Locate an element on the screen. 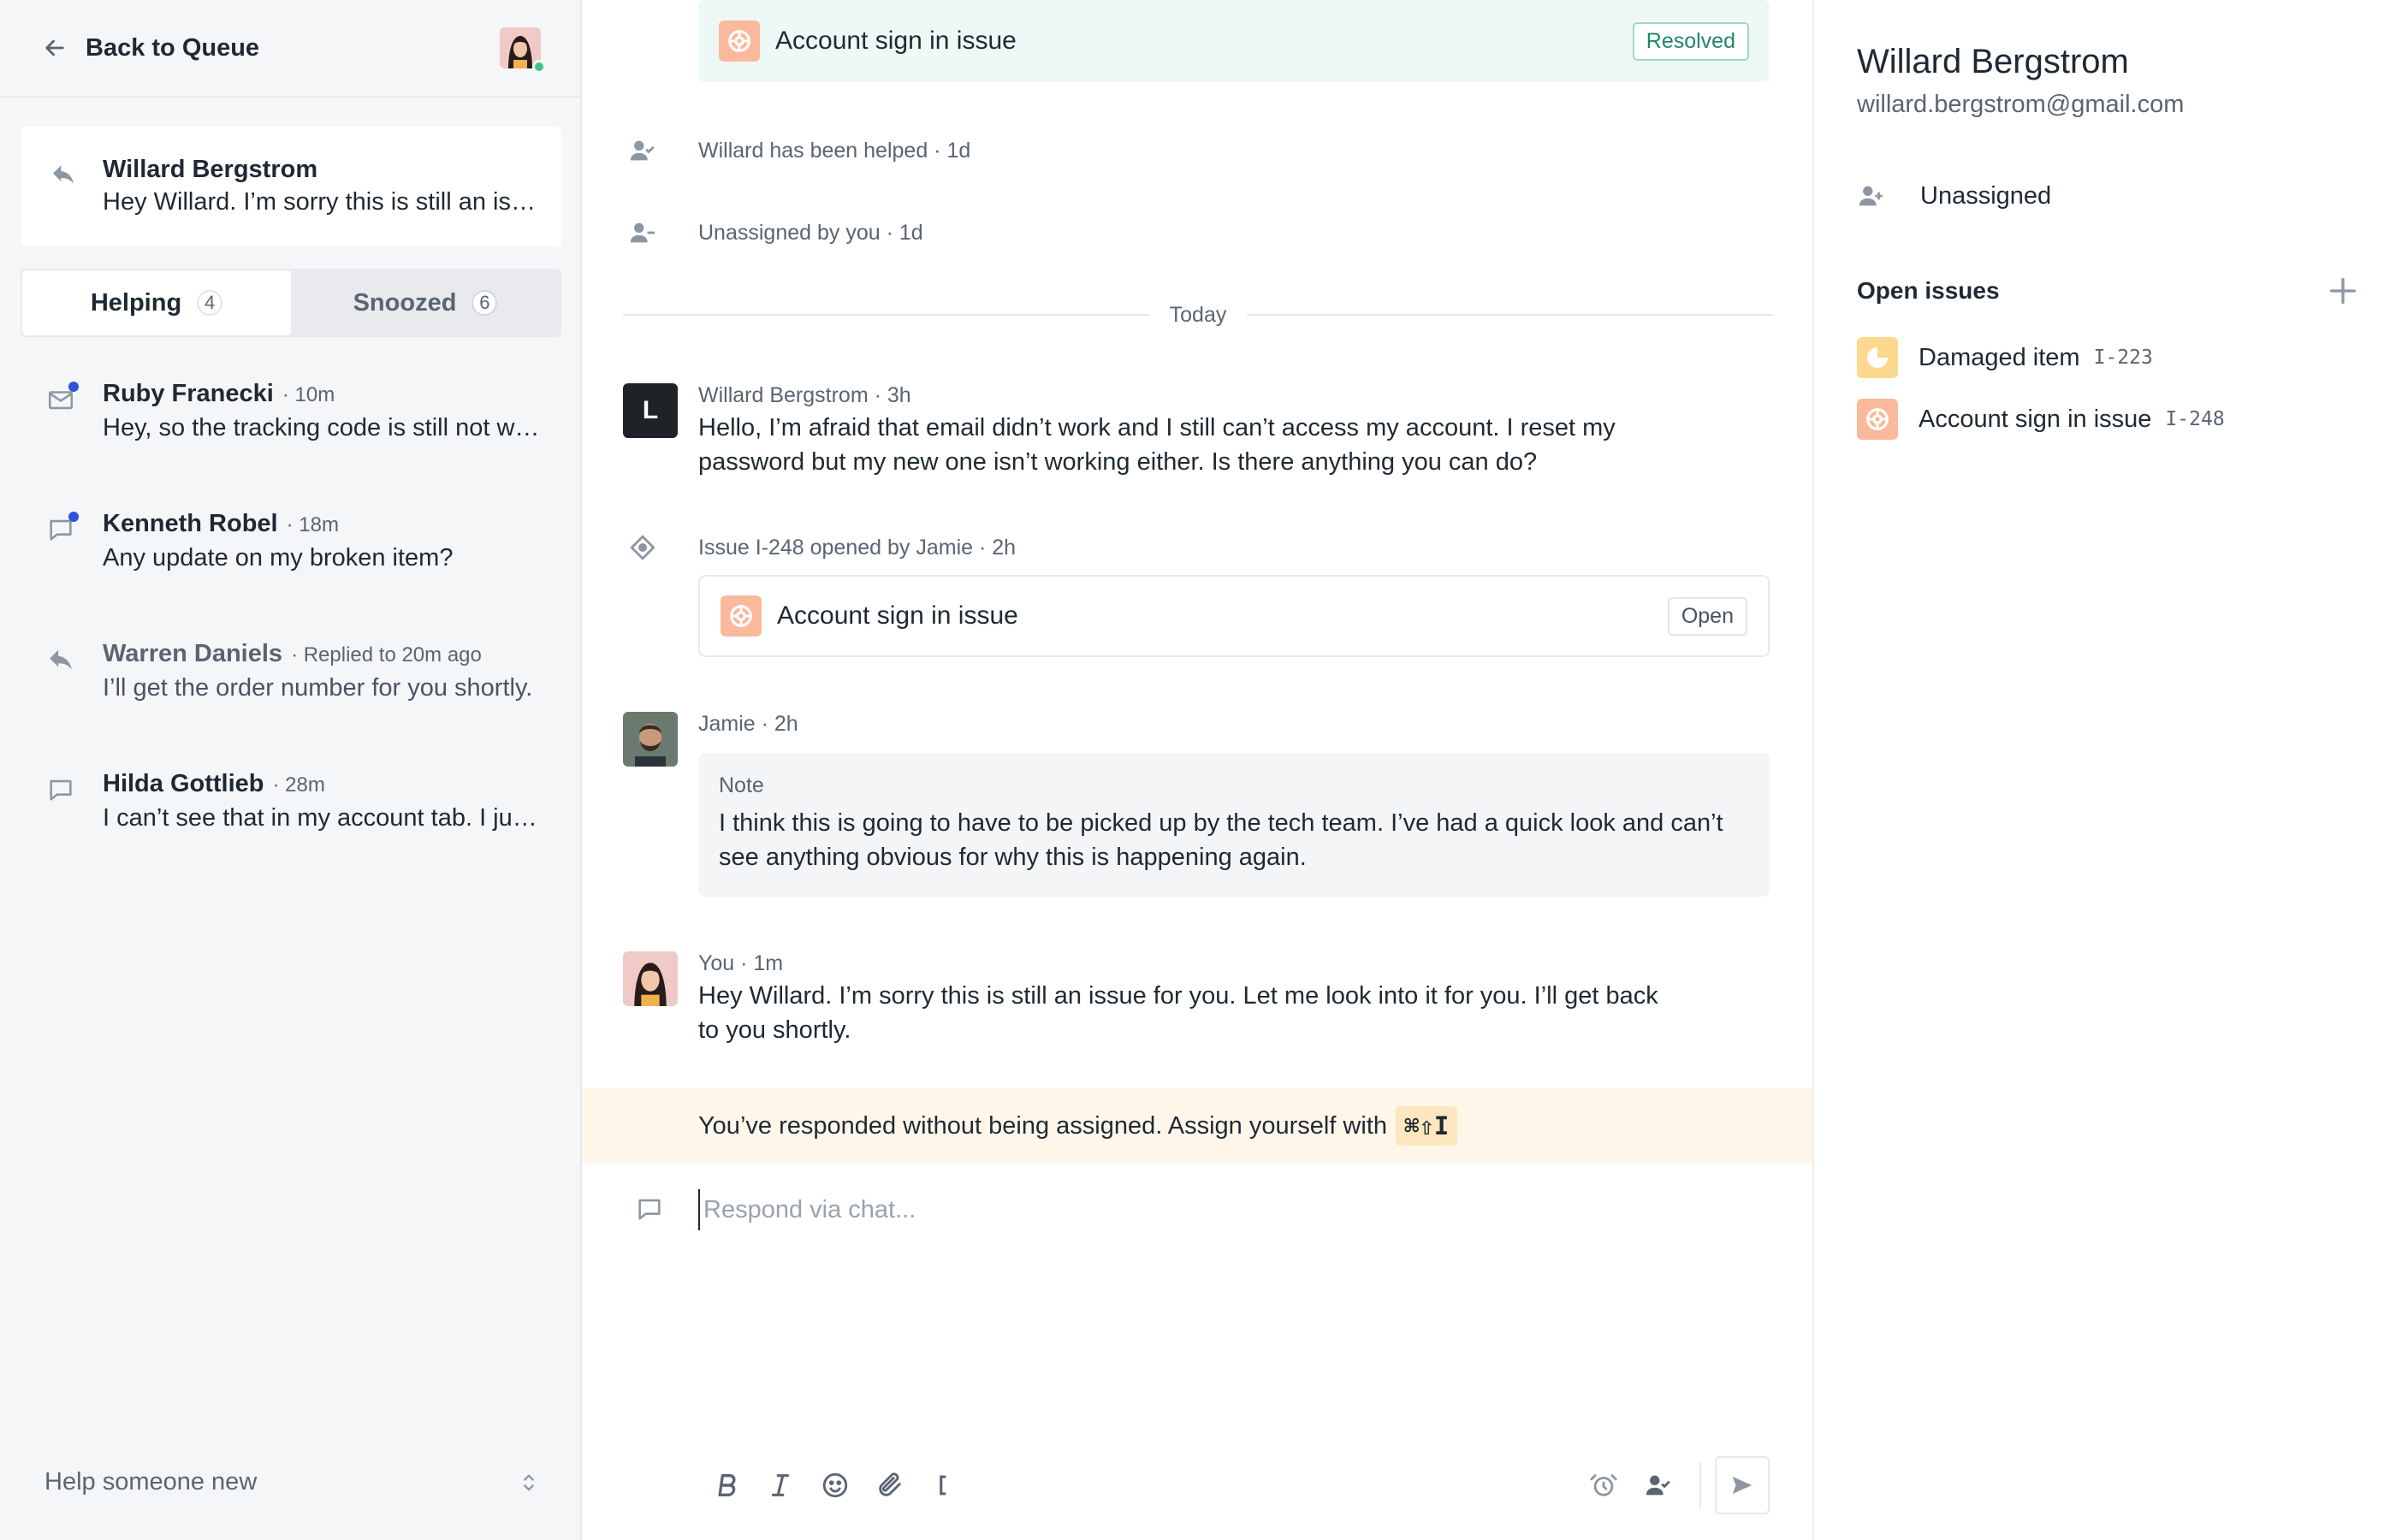  open-issue-item: Damaged item I-223 is located at coordinates (2005, 357).